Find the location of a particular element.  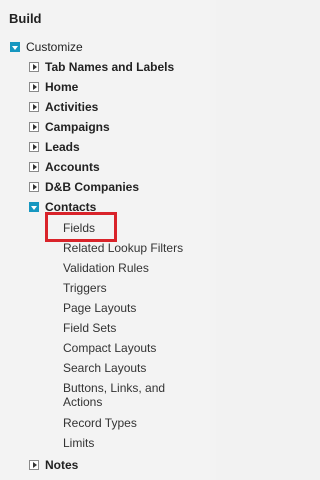

tree-label: Leads is located at coordinates (62, 147).